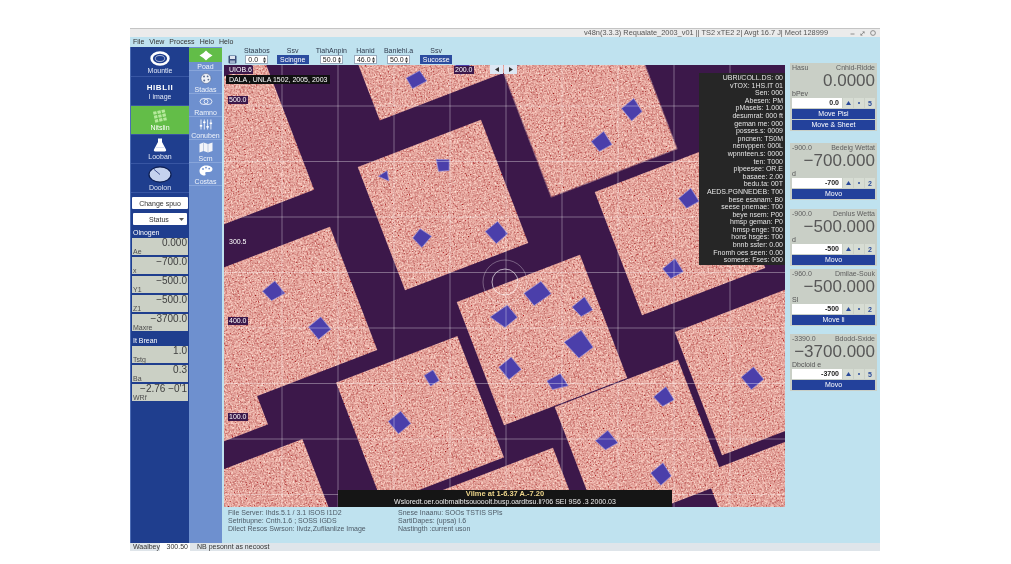  What do you see at coordinates (160, 174) in the screenshot?
I see `dial-icon` at bounding box center [160, 174].